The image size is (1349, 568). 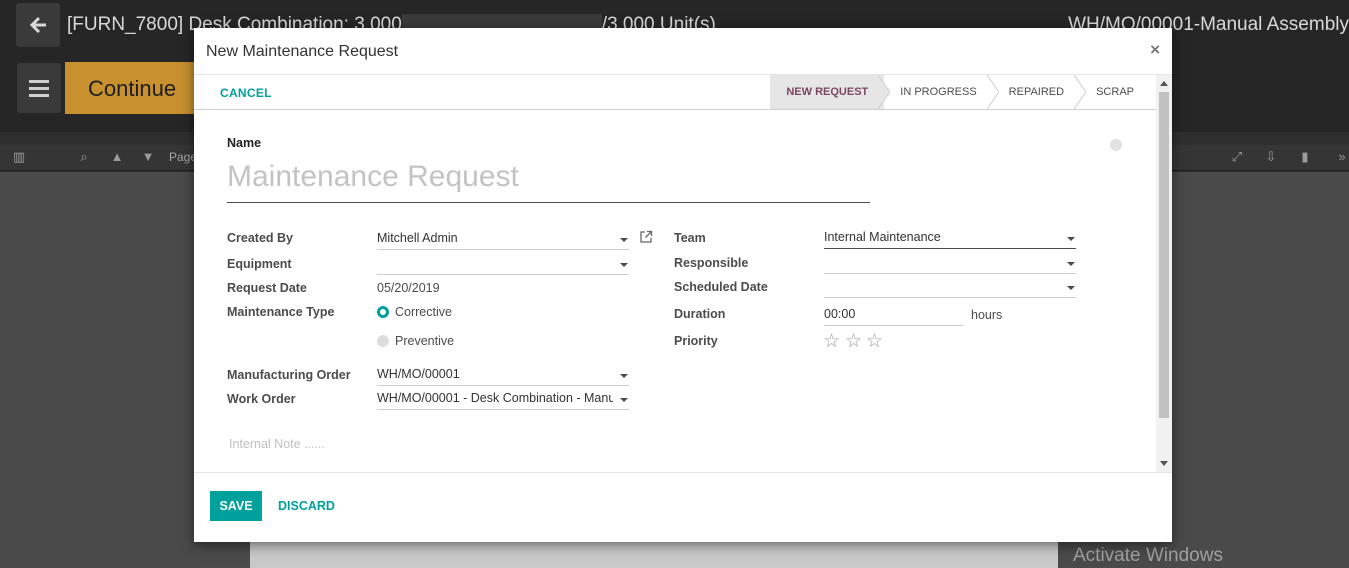 I want to click on stage-in-progress: IN PROGRESS, so click(x=941, y=92).